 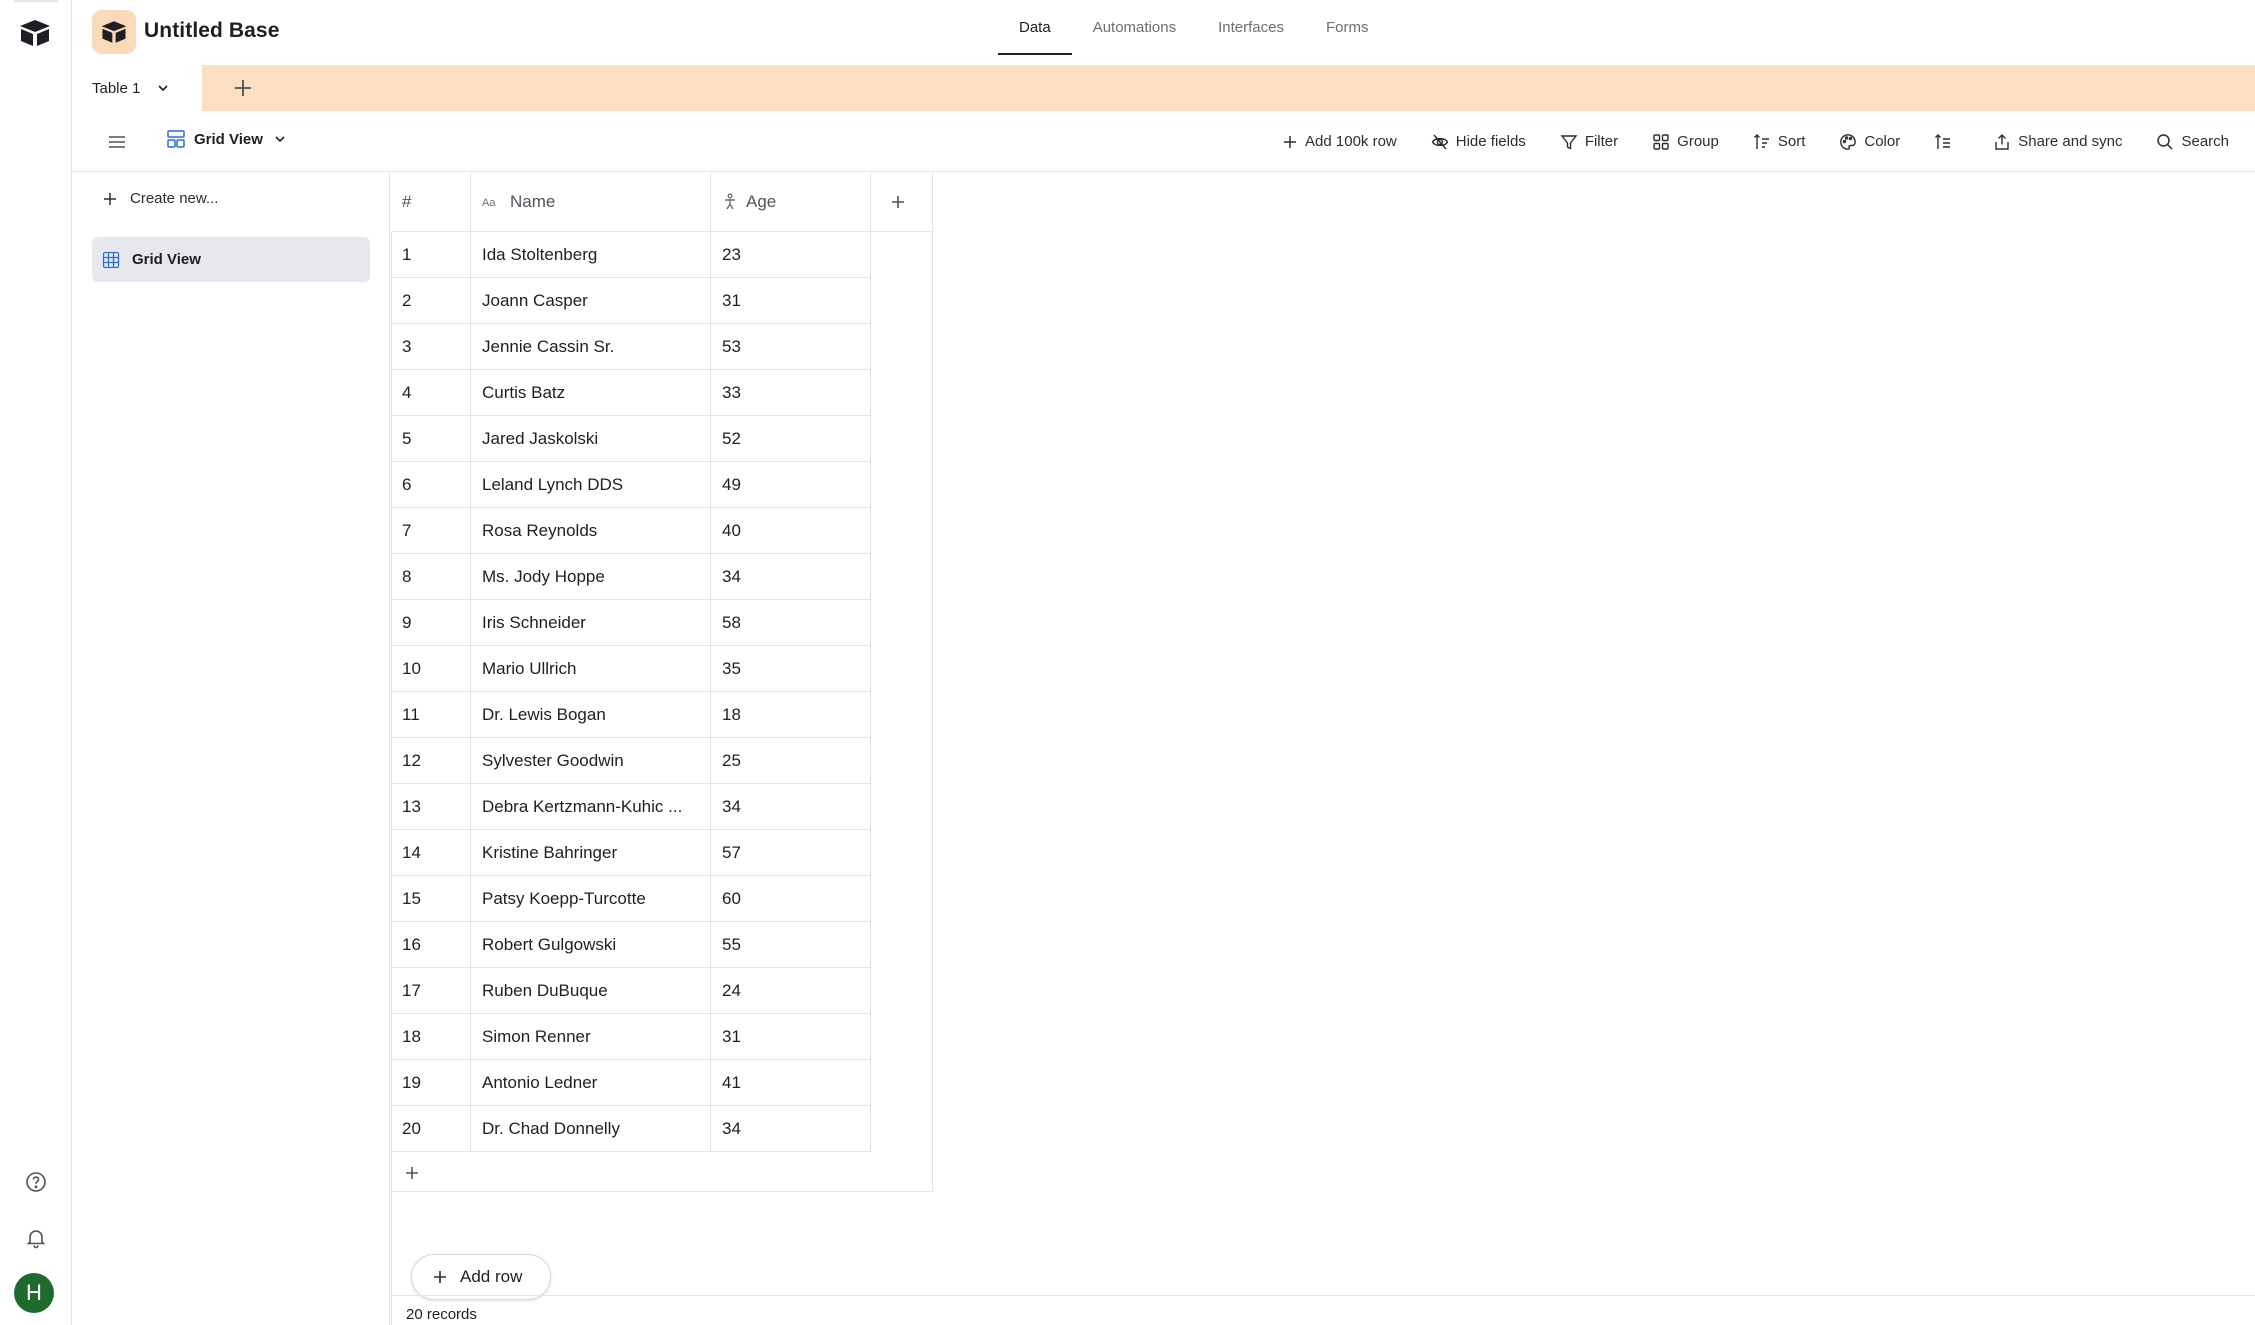 I want to click on table-row: 8 Ms. Jody Hoppe 34, so click(x=631, y=577).